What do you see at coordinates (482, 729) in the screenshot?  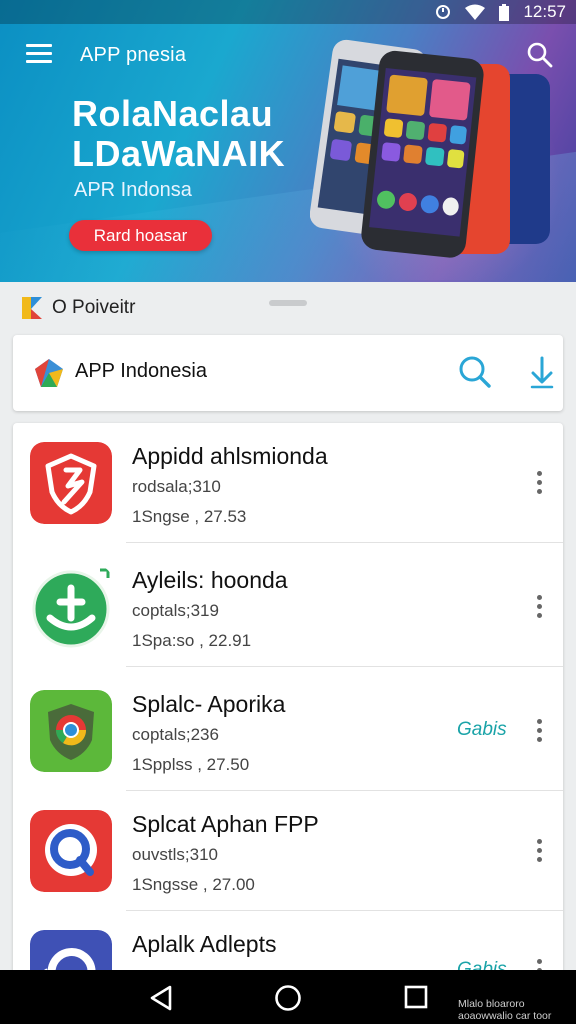 I see `app-badge: Gabis` at bounding box center [482, 729].